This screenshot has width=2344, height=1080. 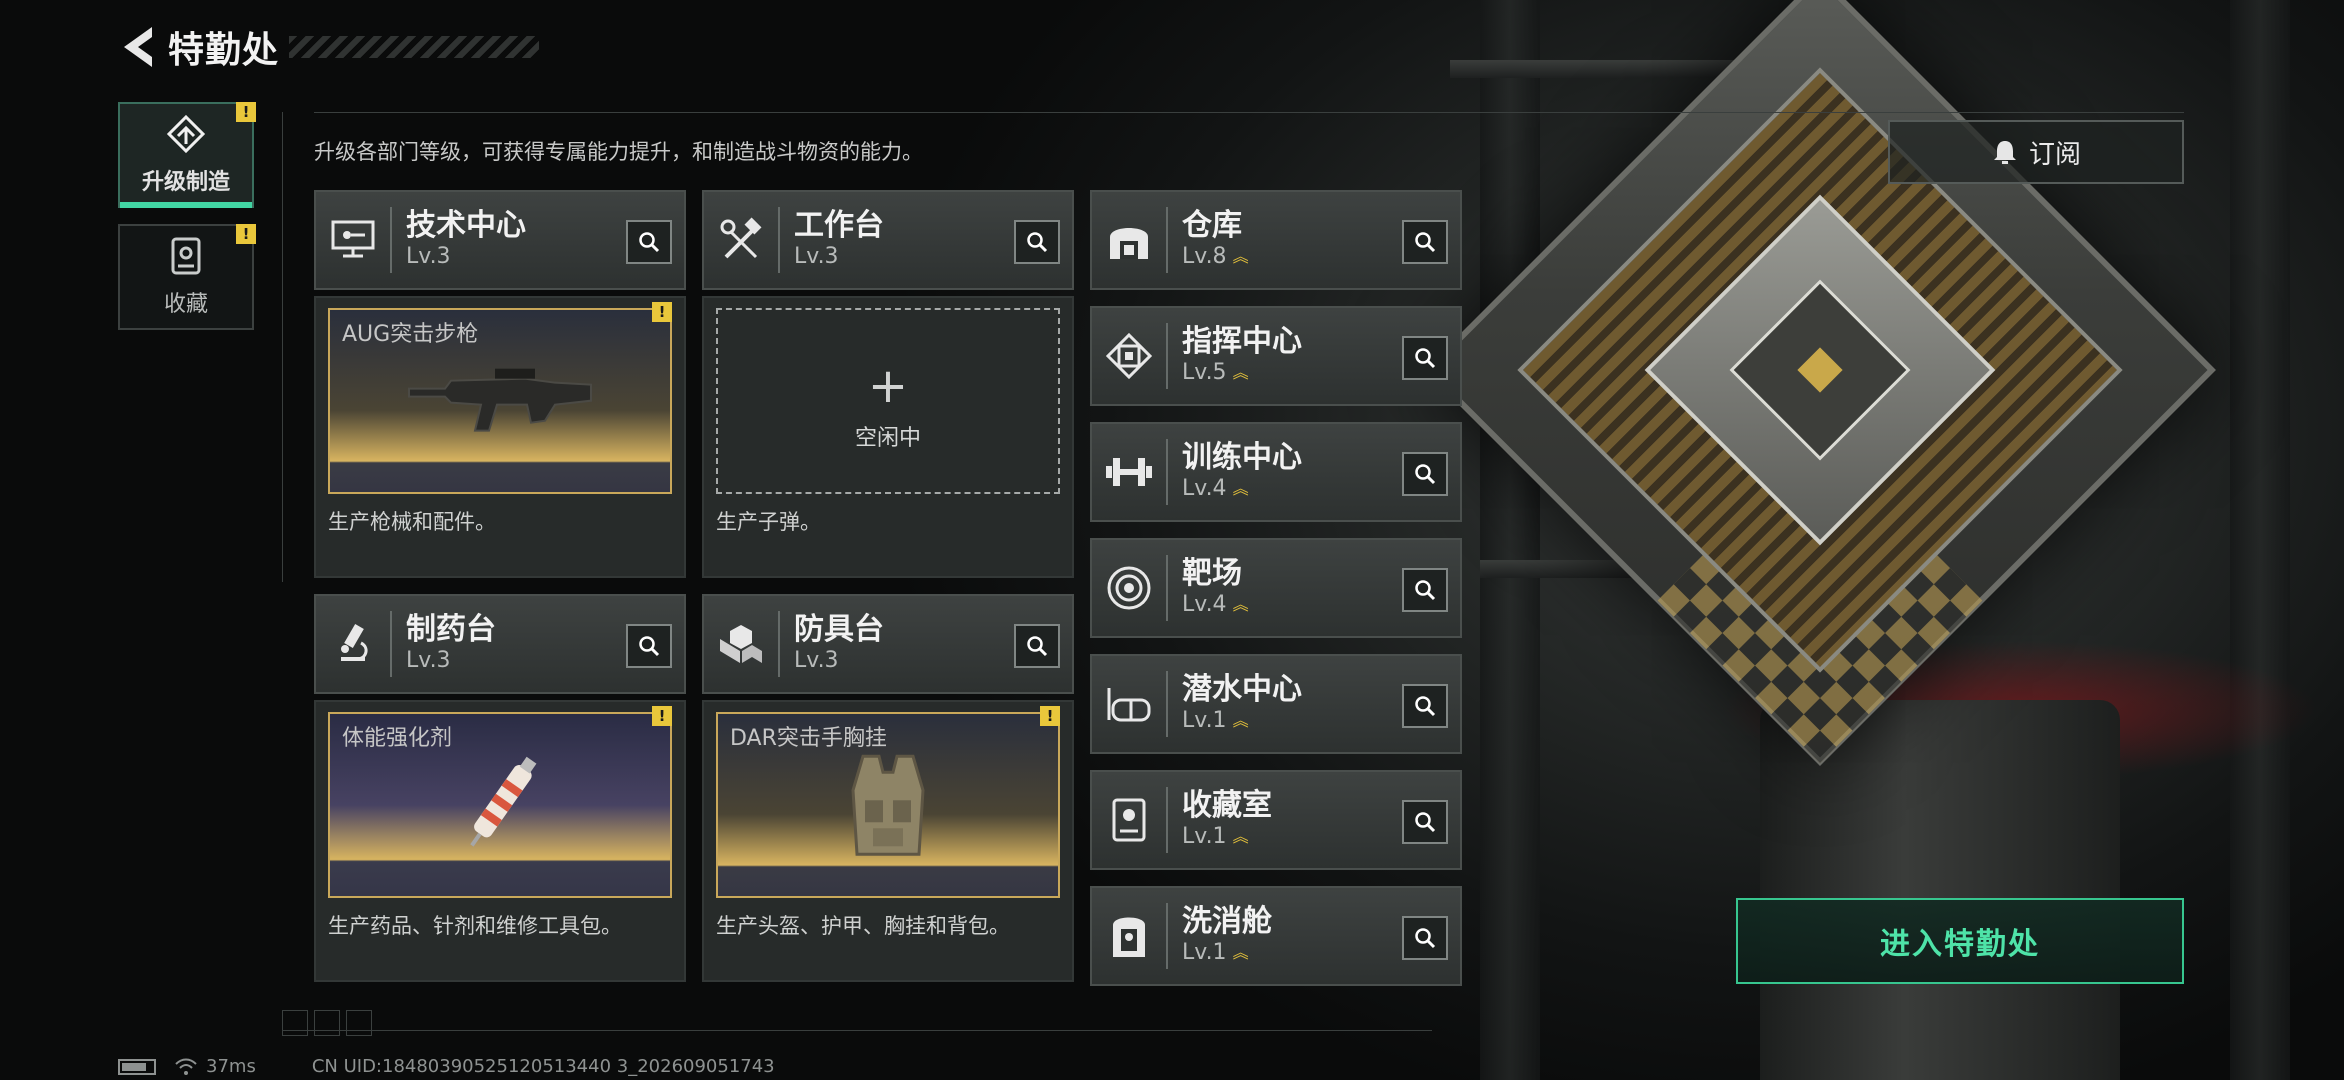 I want to click on vest-icon, so click(x=888, y=807).